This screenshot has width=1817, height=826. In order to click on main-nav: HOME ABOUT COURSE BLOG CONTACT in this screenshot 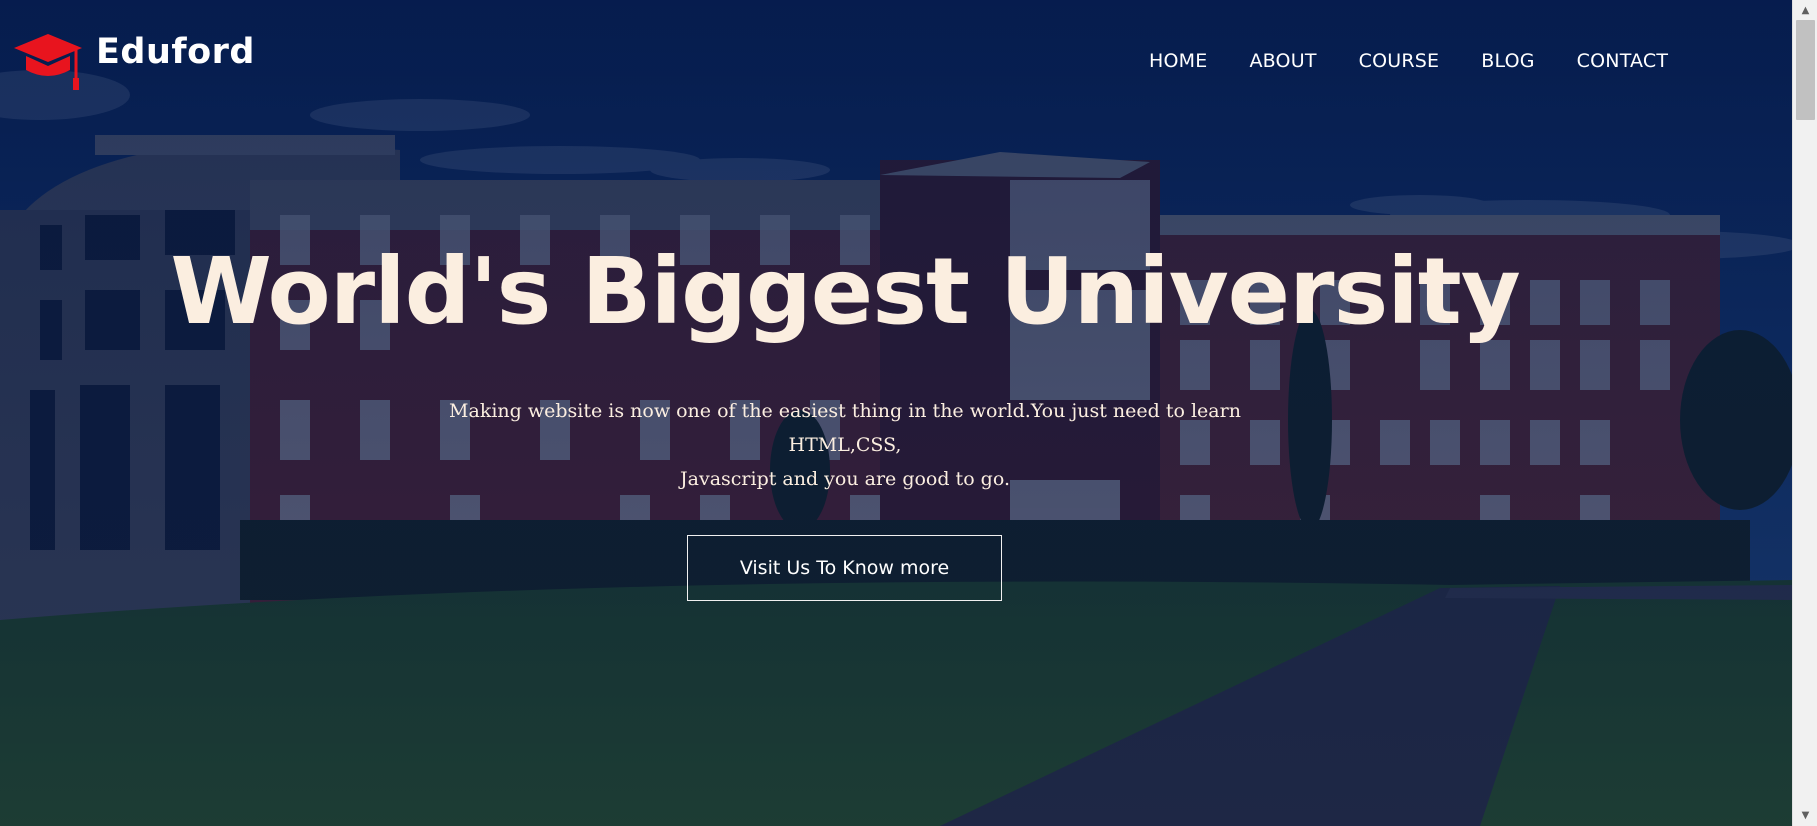, I will do `click(1429, 61)`.